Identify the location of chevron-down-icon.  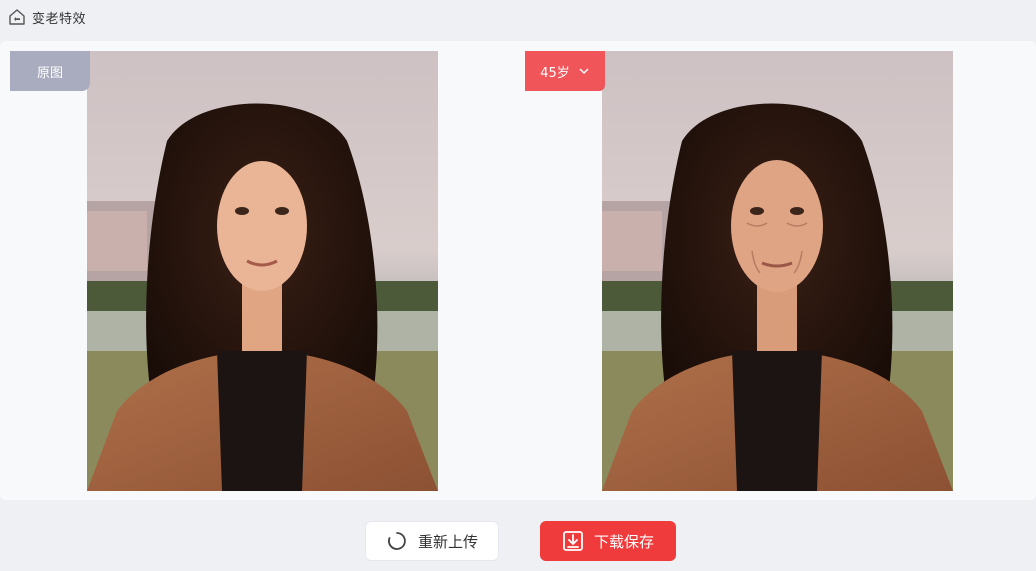
(584, 71).